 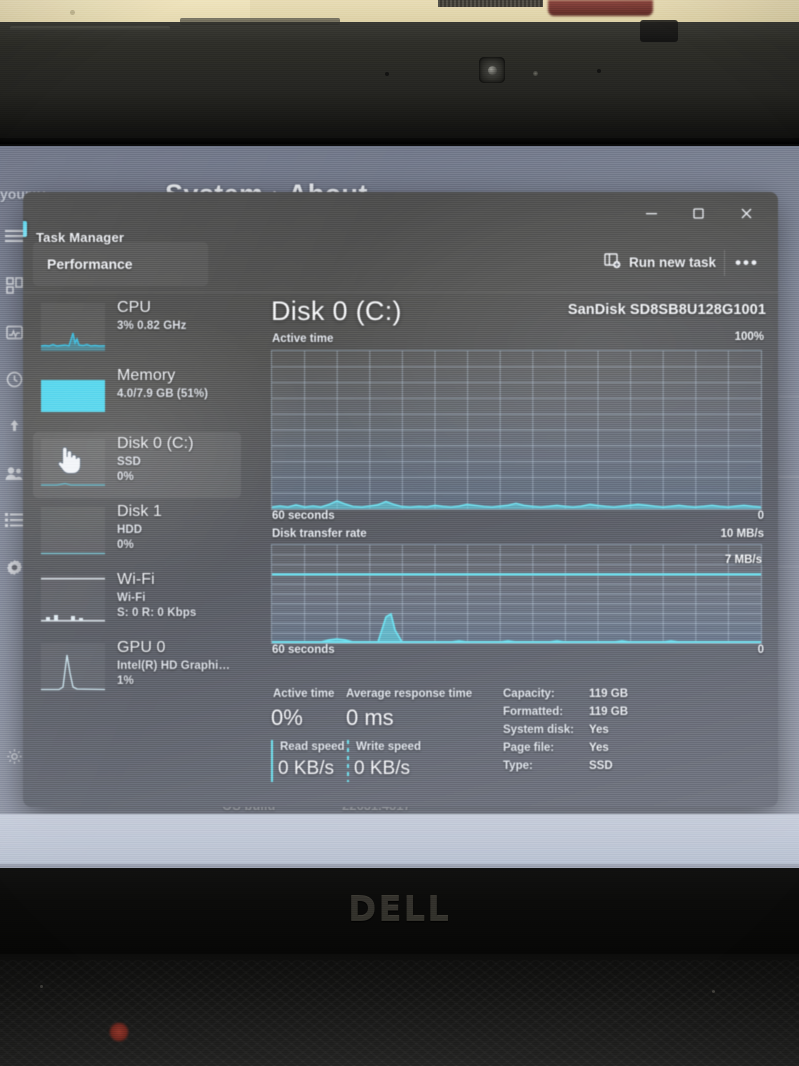 What do you see at coordinates (651, 213) in the screenshot?
I see `minimize-button` at bounding box center [651, 213].